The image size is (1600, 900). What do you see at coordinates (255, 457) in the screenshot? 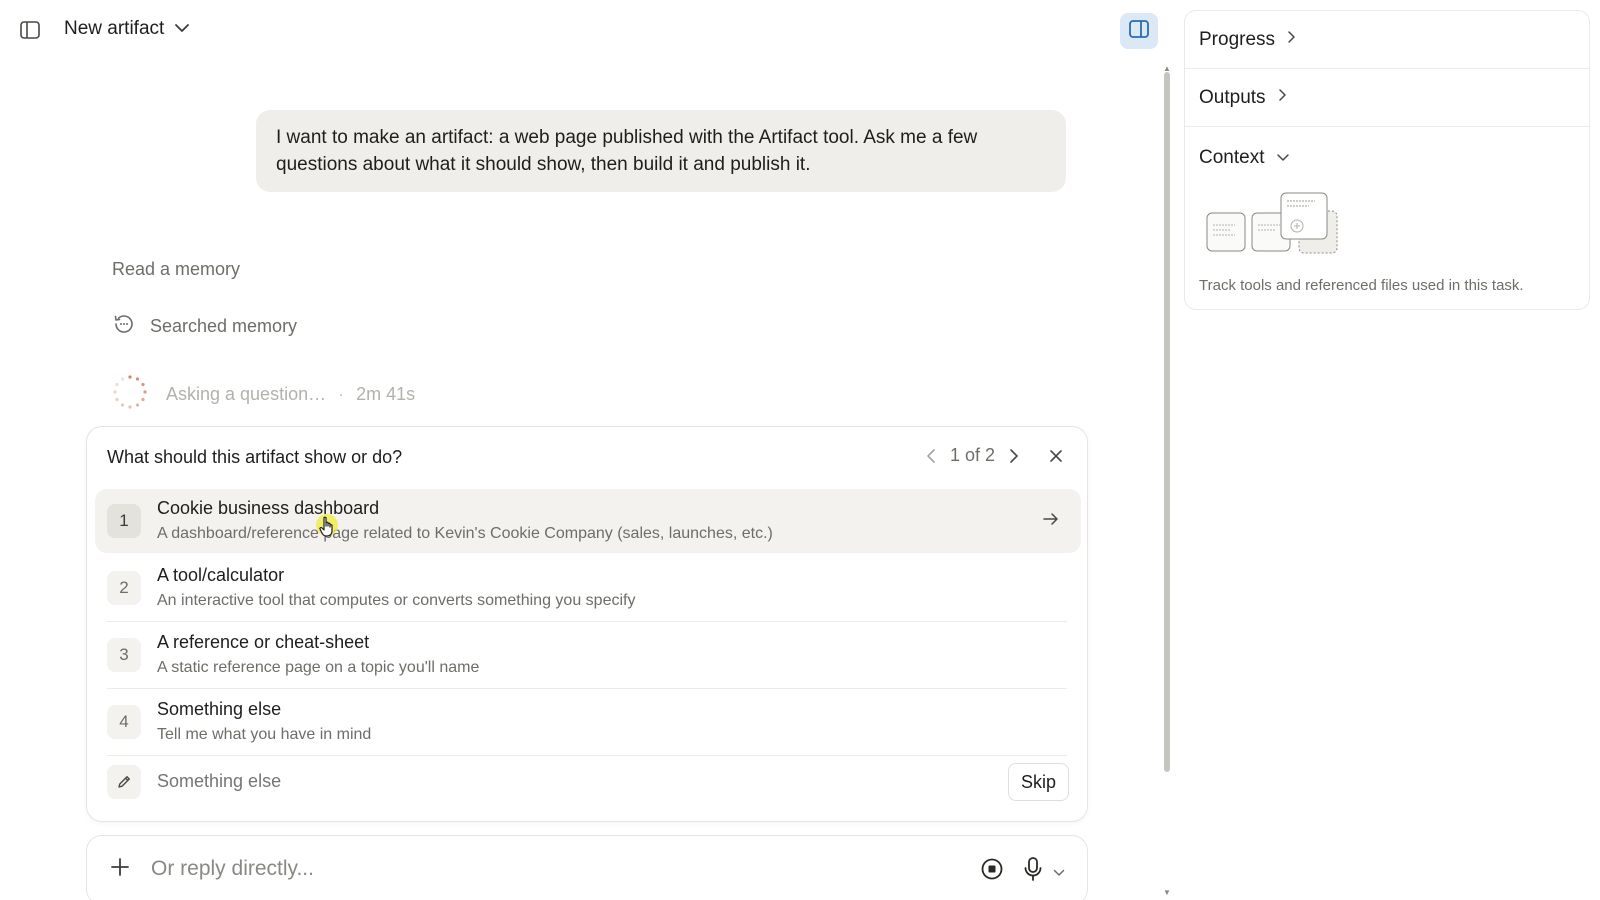
I see `question-title: What should this artifact show or do?` at bounding box center [255, 457].